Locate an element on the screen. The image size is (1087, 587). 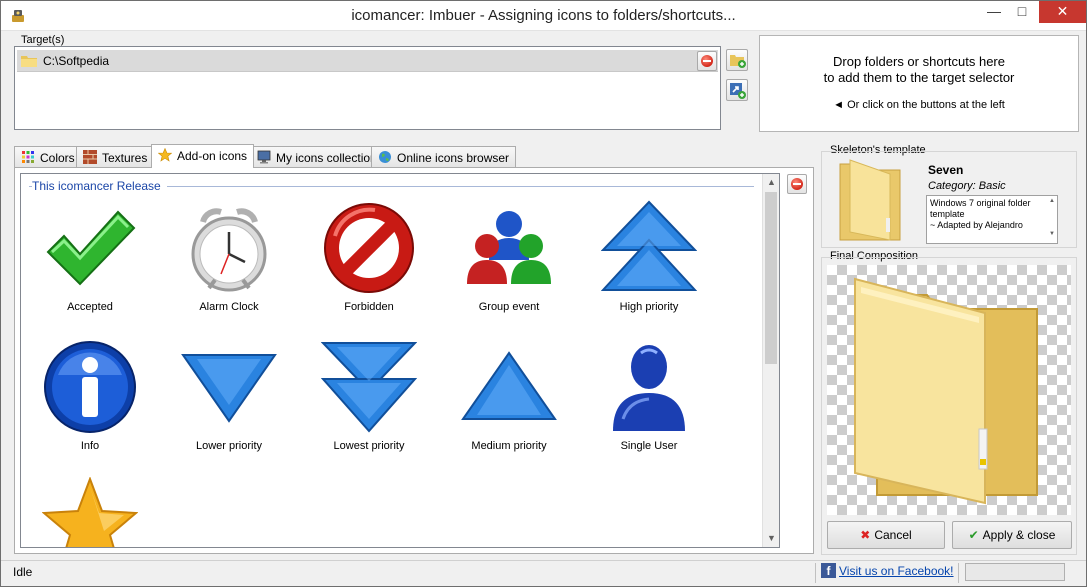
icons-scrollbar: ▲ ▼ is located at coordinates (770, 360).